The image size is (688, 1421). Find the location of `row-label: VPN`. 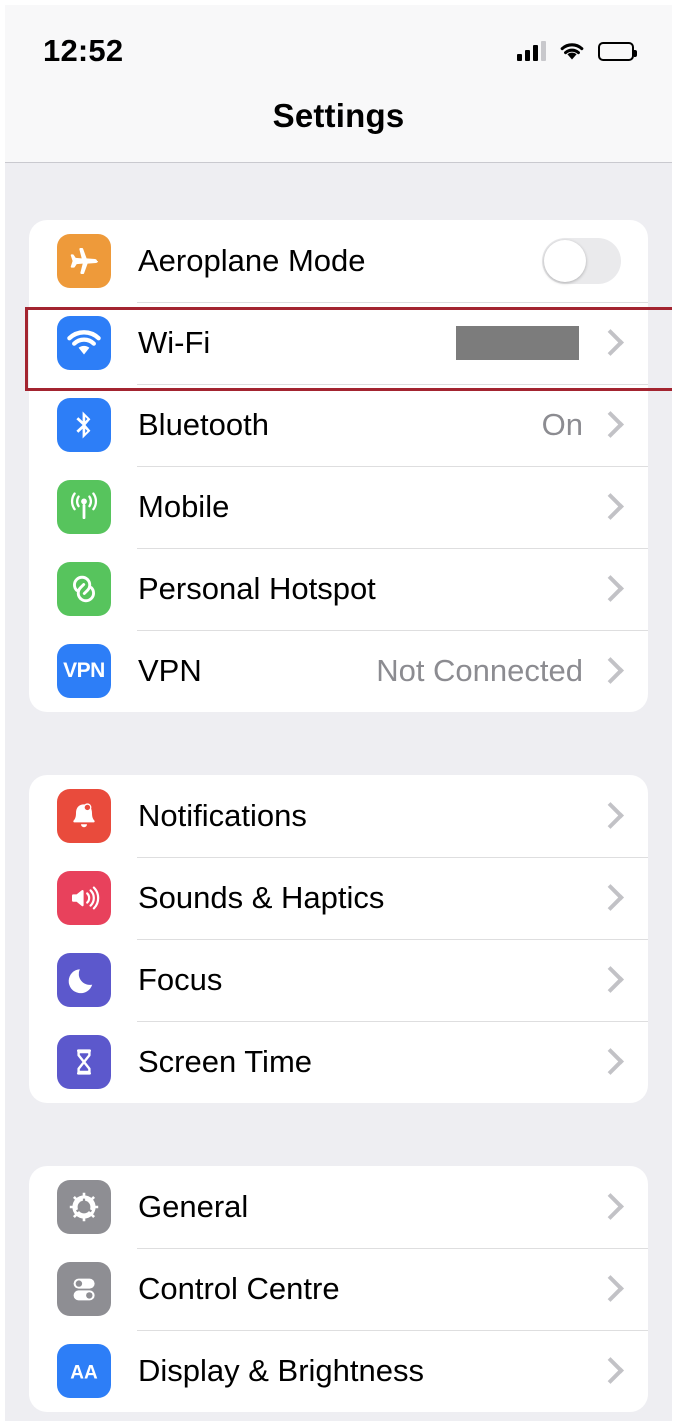

row-label: VPN is located at coordinates (170, 670).